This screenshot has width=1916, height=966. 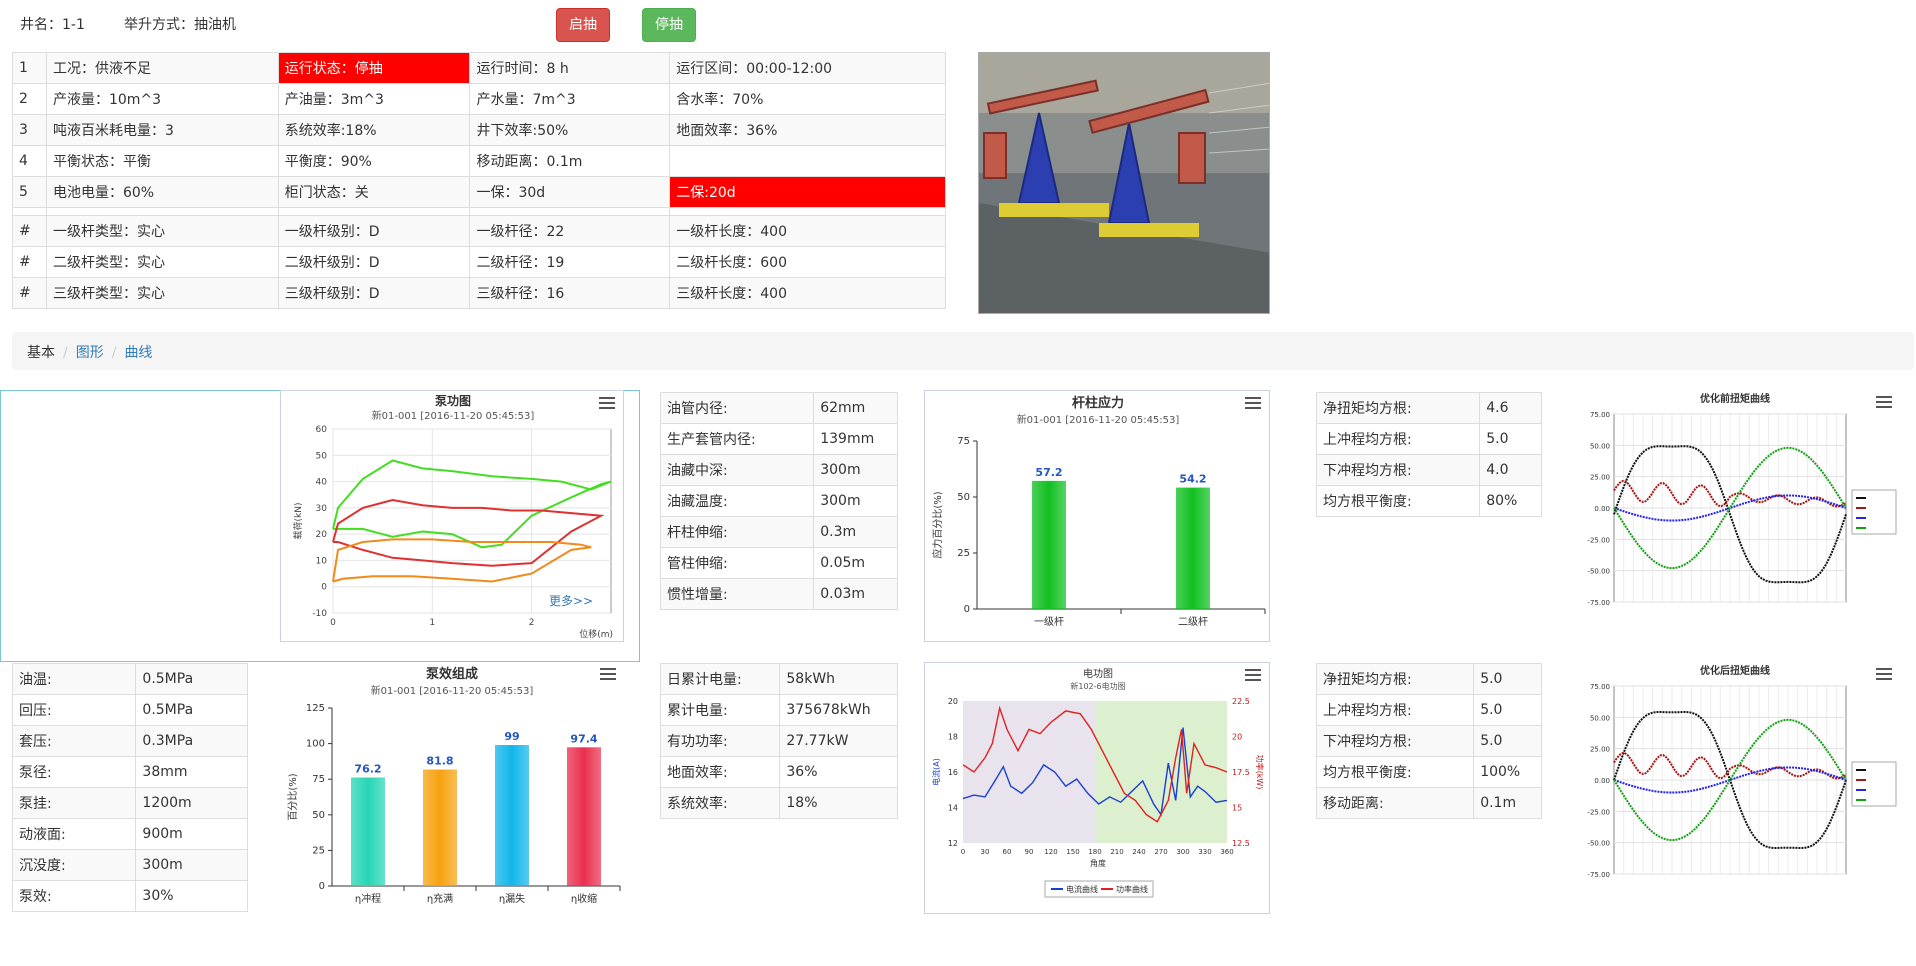 I want to click on kv-row: 地面效率: 36%, so click(x=778, y=772).